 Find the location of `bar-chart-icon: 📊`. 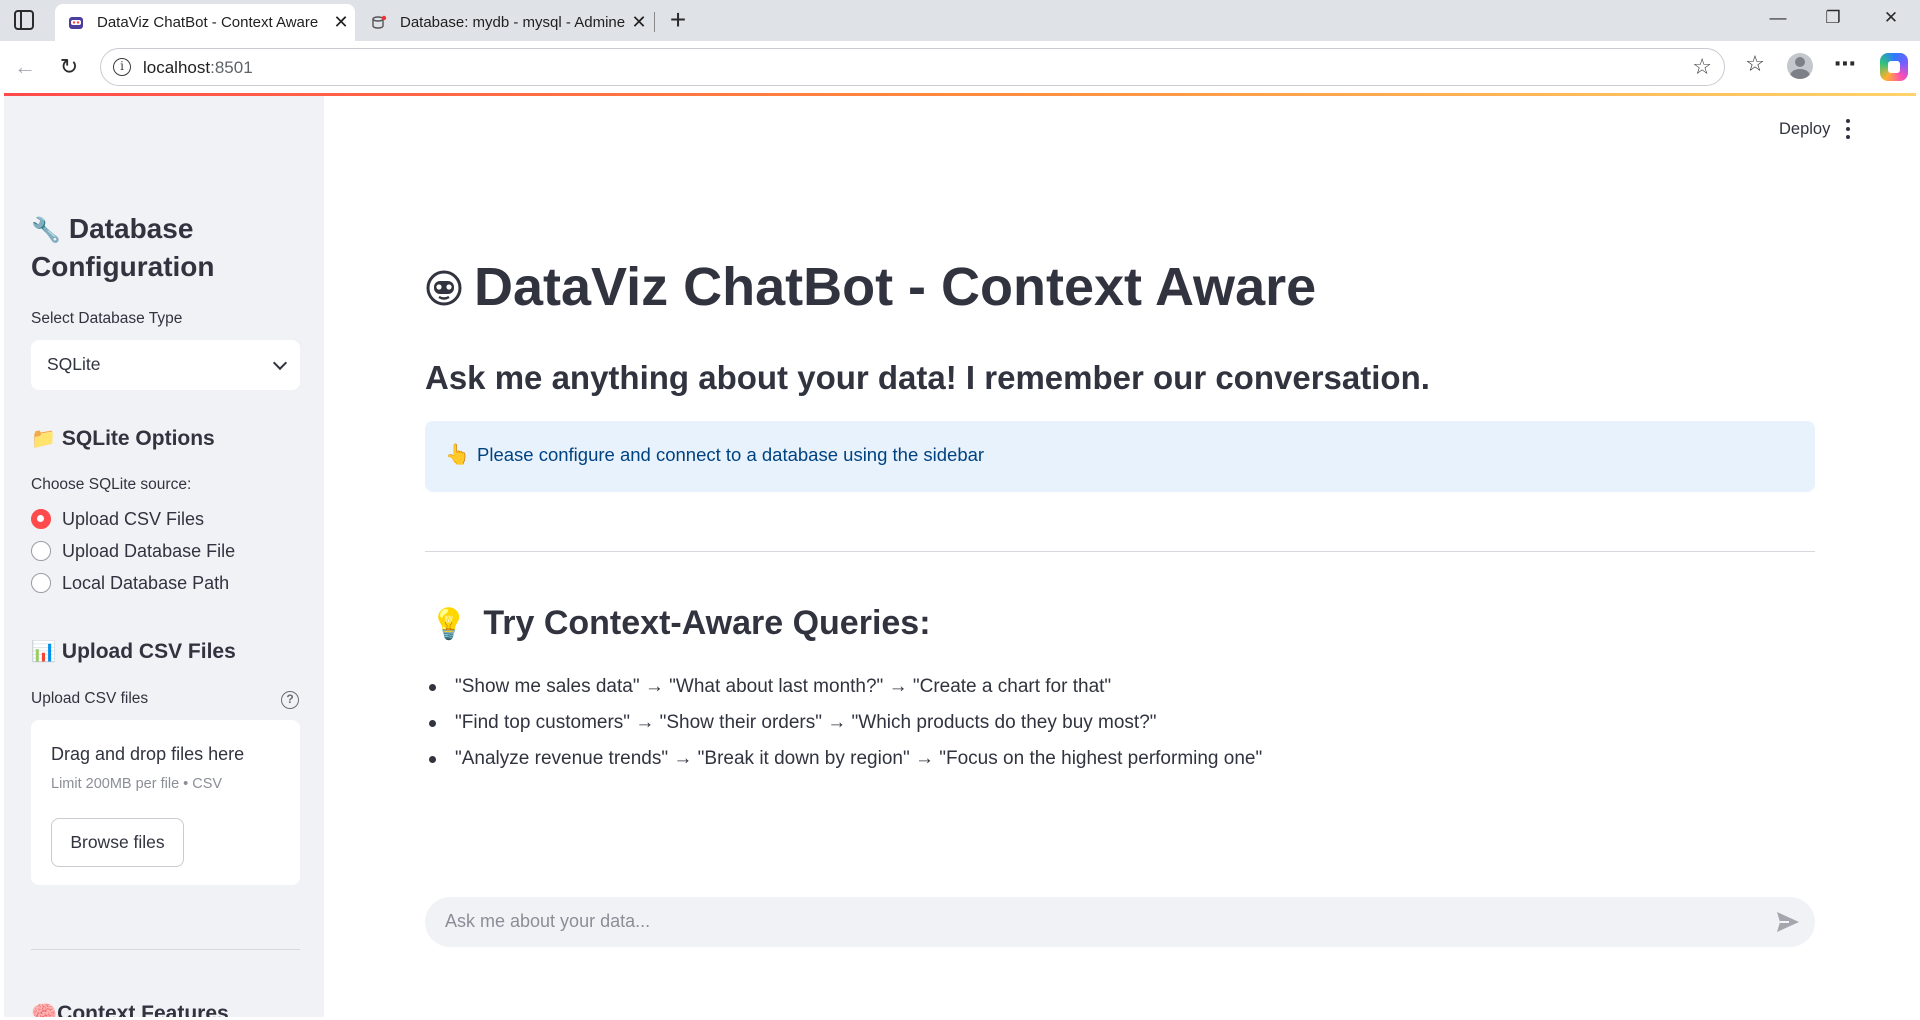

bar-chart-icon: 📊 is located at coordinates (43, 652).